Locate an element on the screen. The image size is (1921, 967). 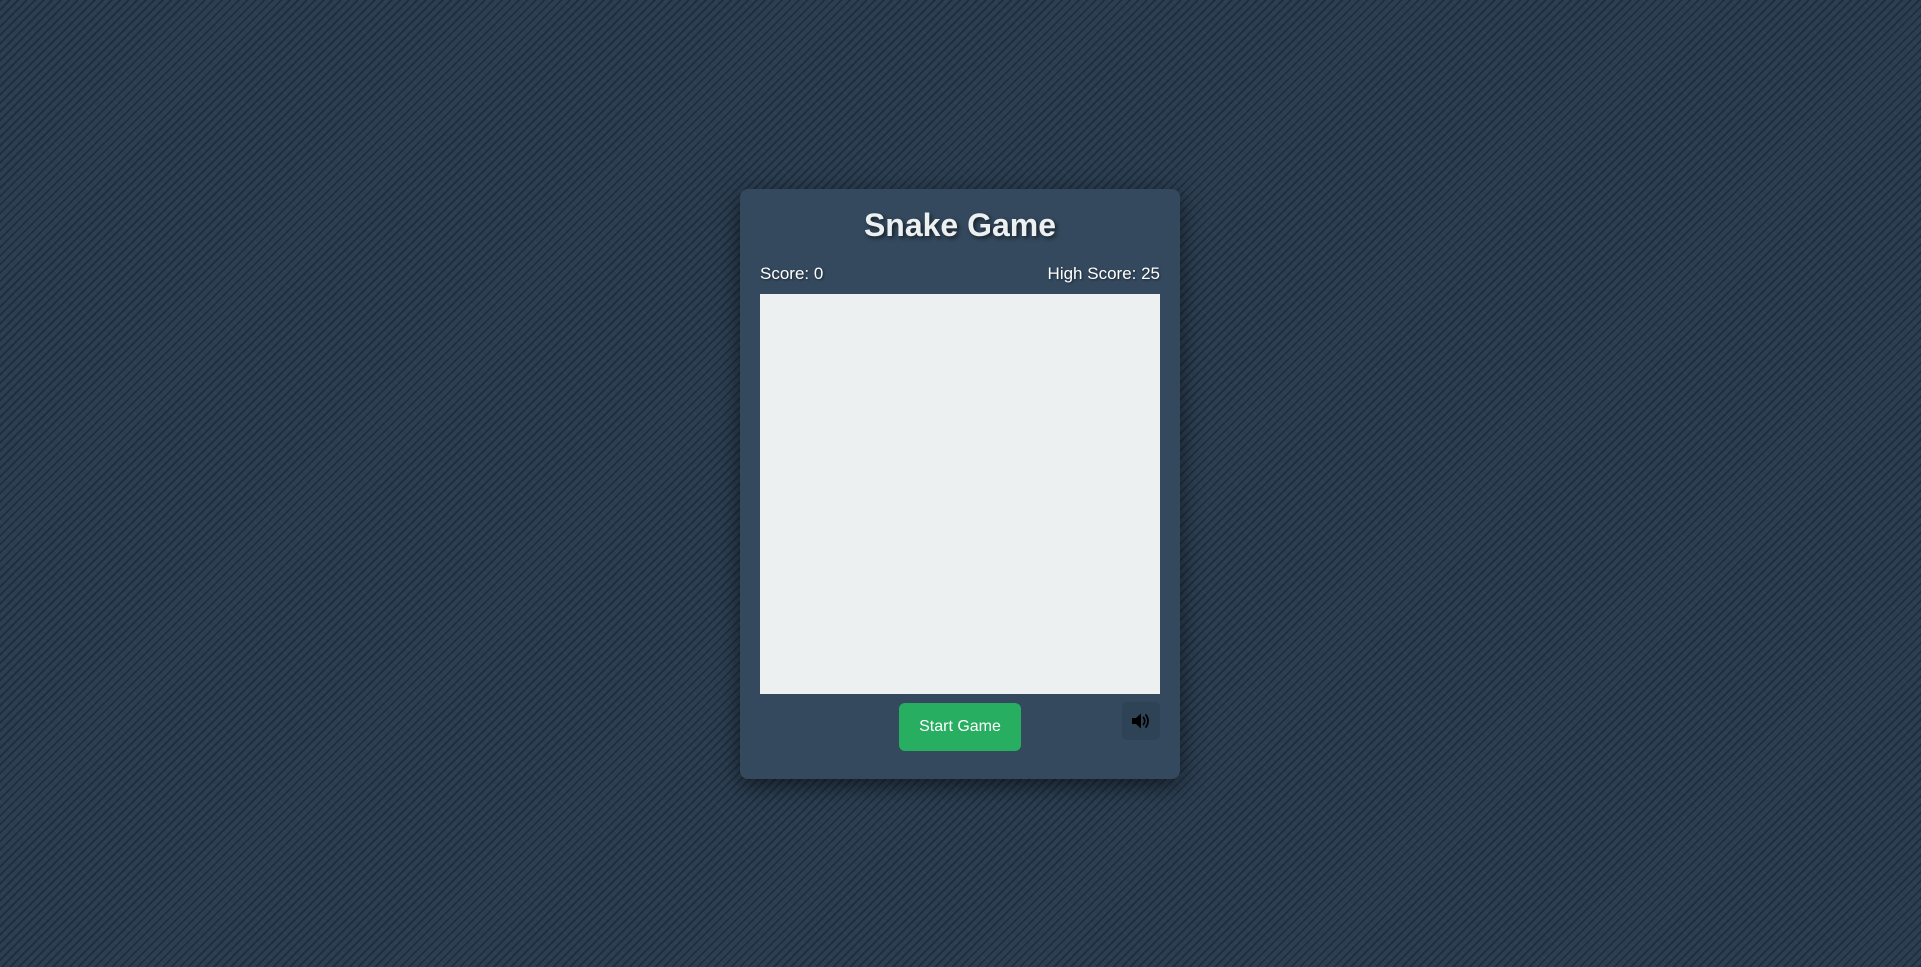
score-display: Score: 0 is located at coordinates (792, 273).